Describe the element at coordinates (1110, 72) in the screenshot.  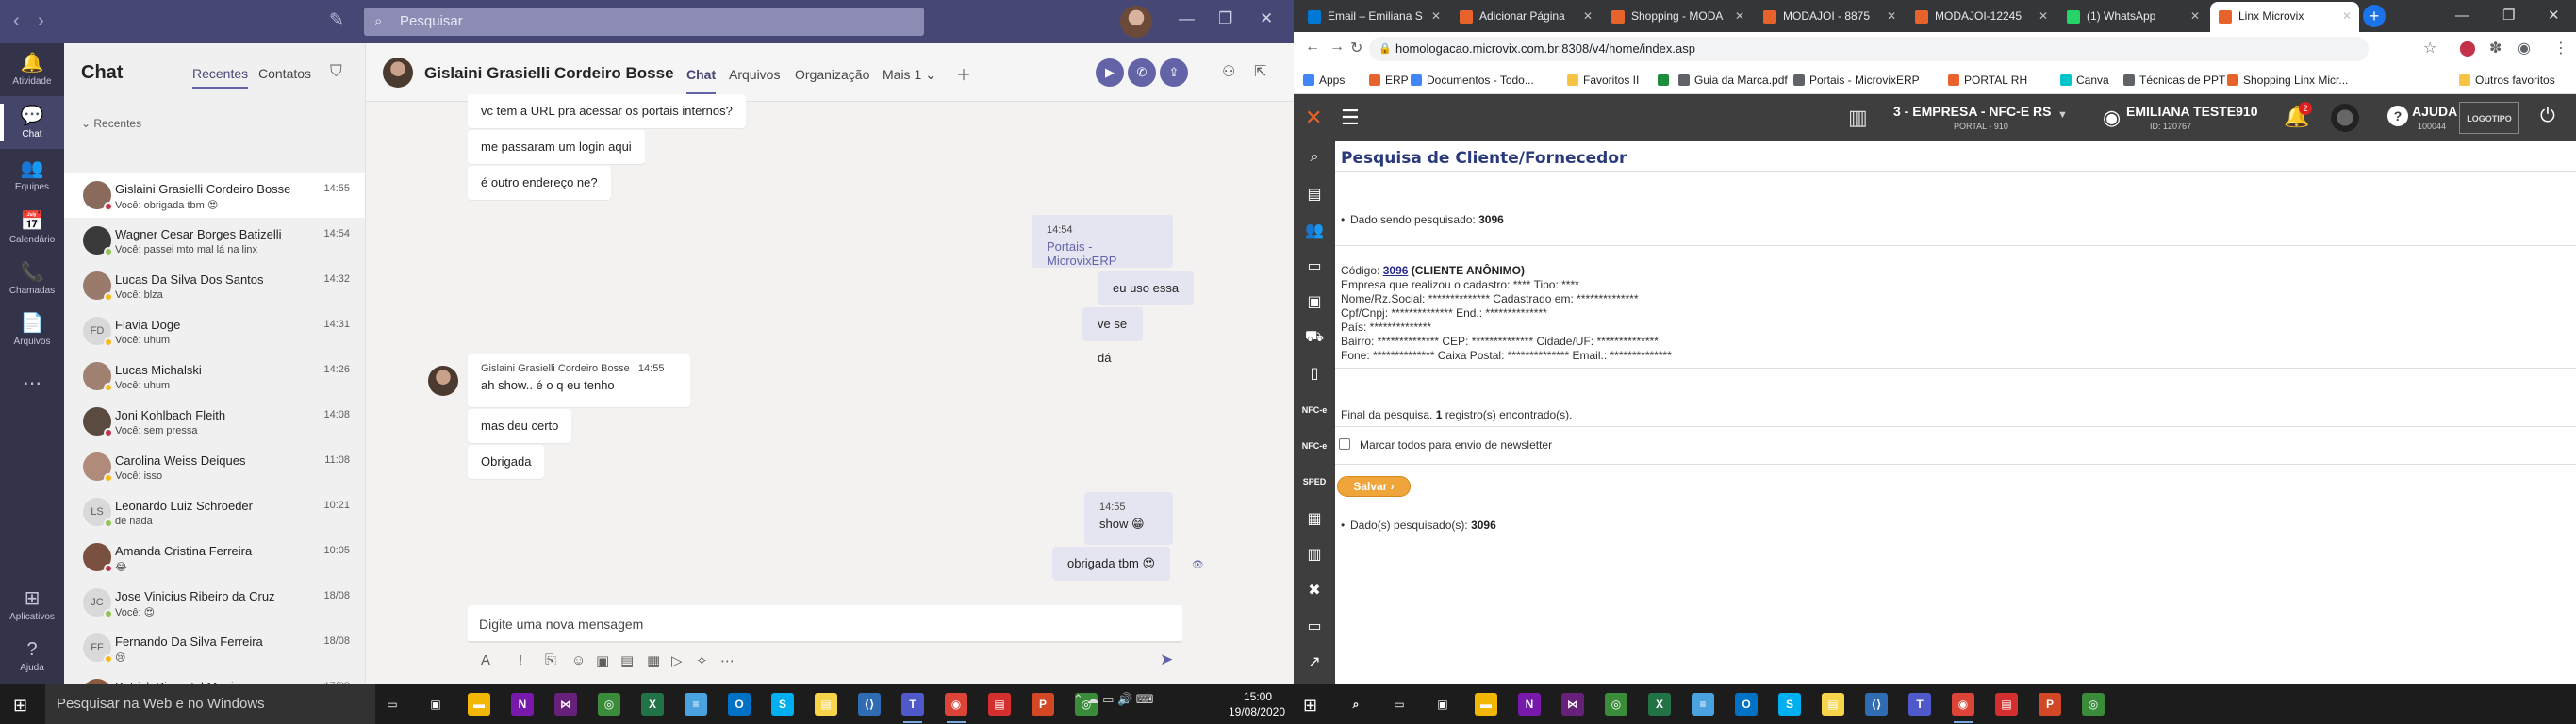
I see `video-call-icon: ▶` at that location.